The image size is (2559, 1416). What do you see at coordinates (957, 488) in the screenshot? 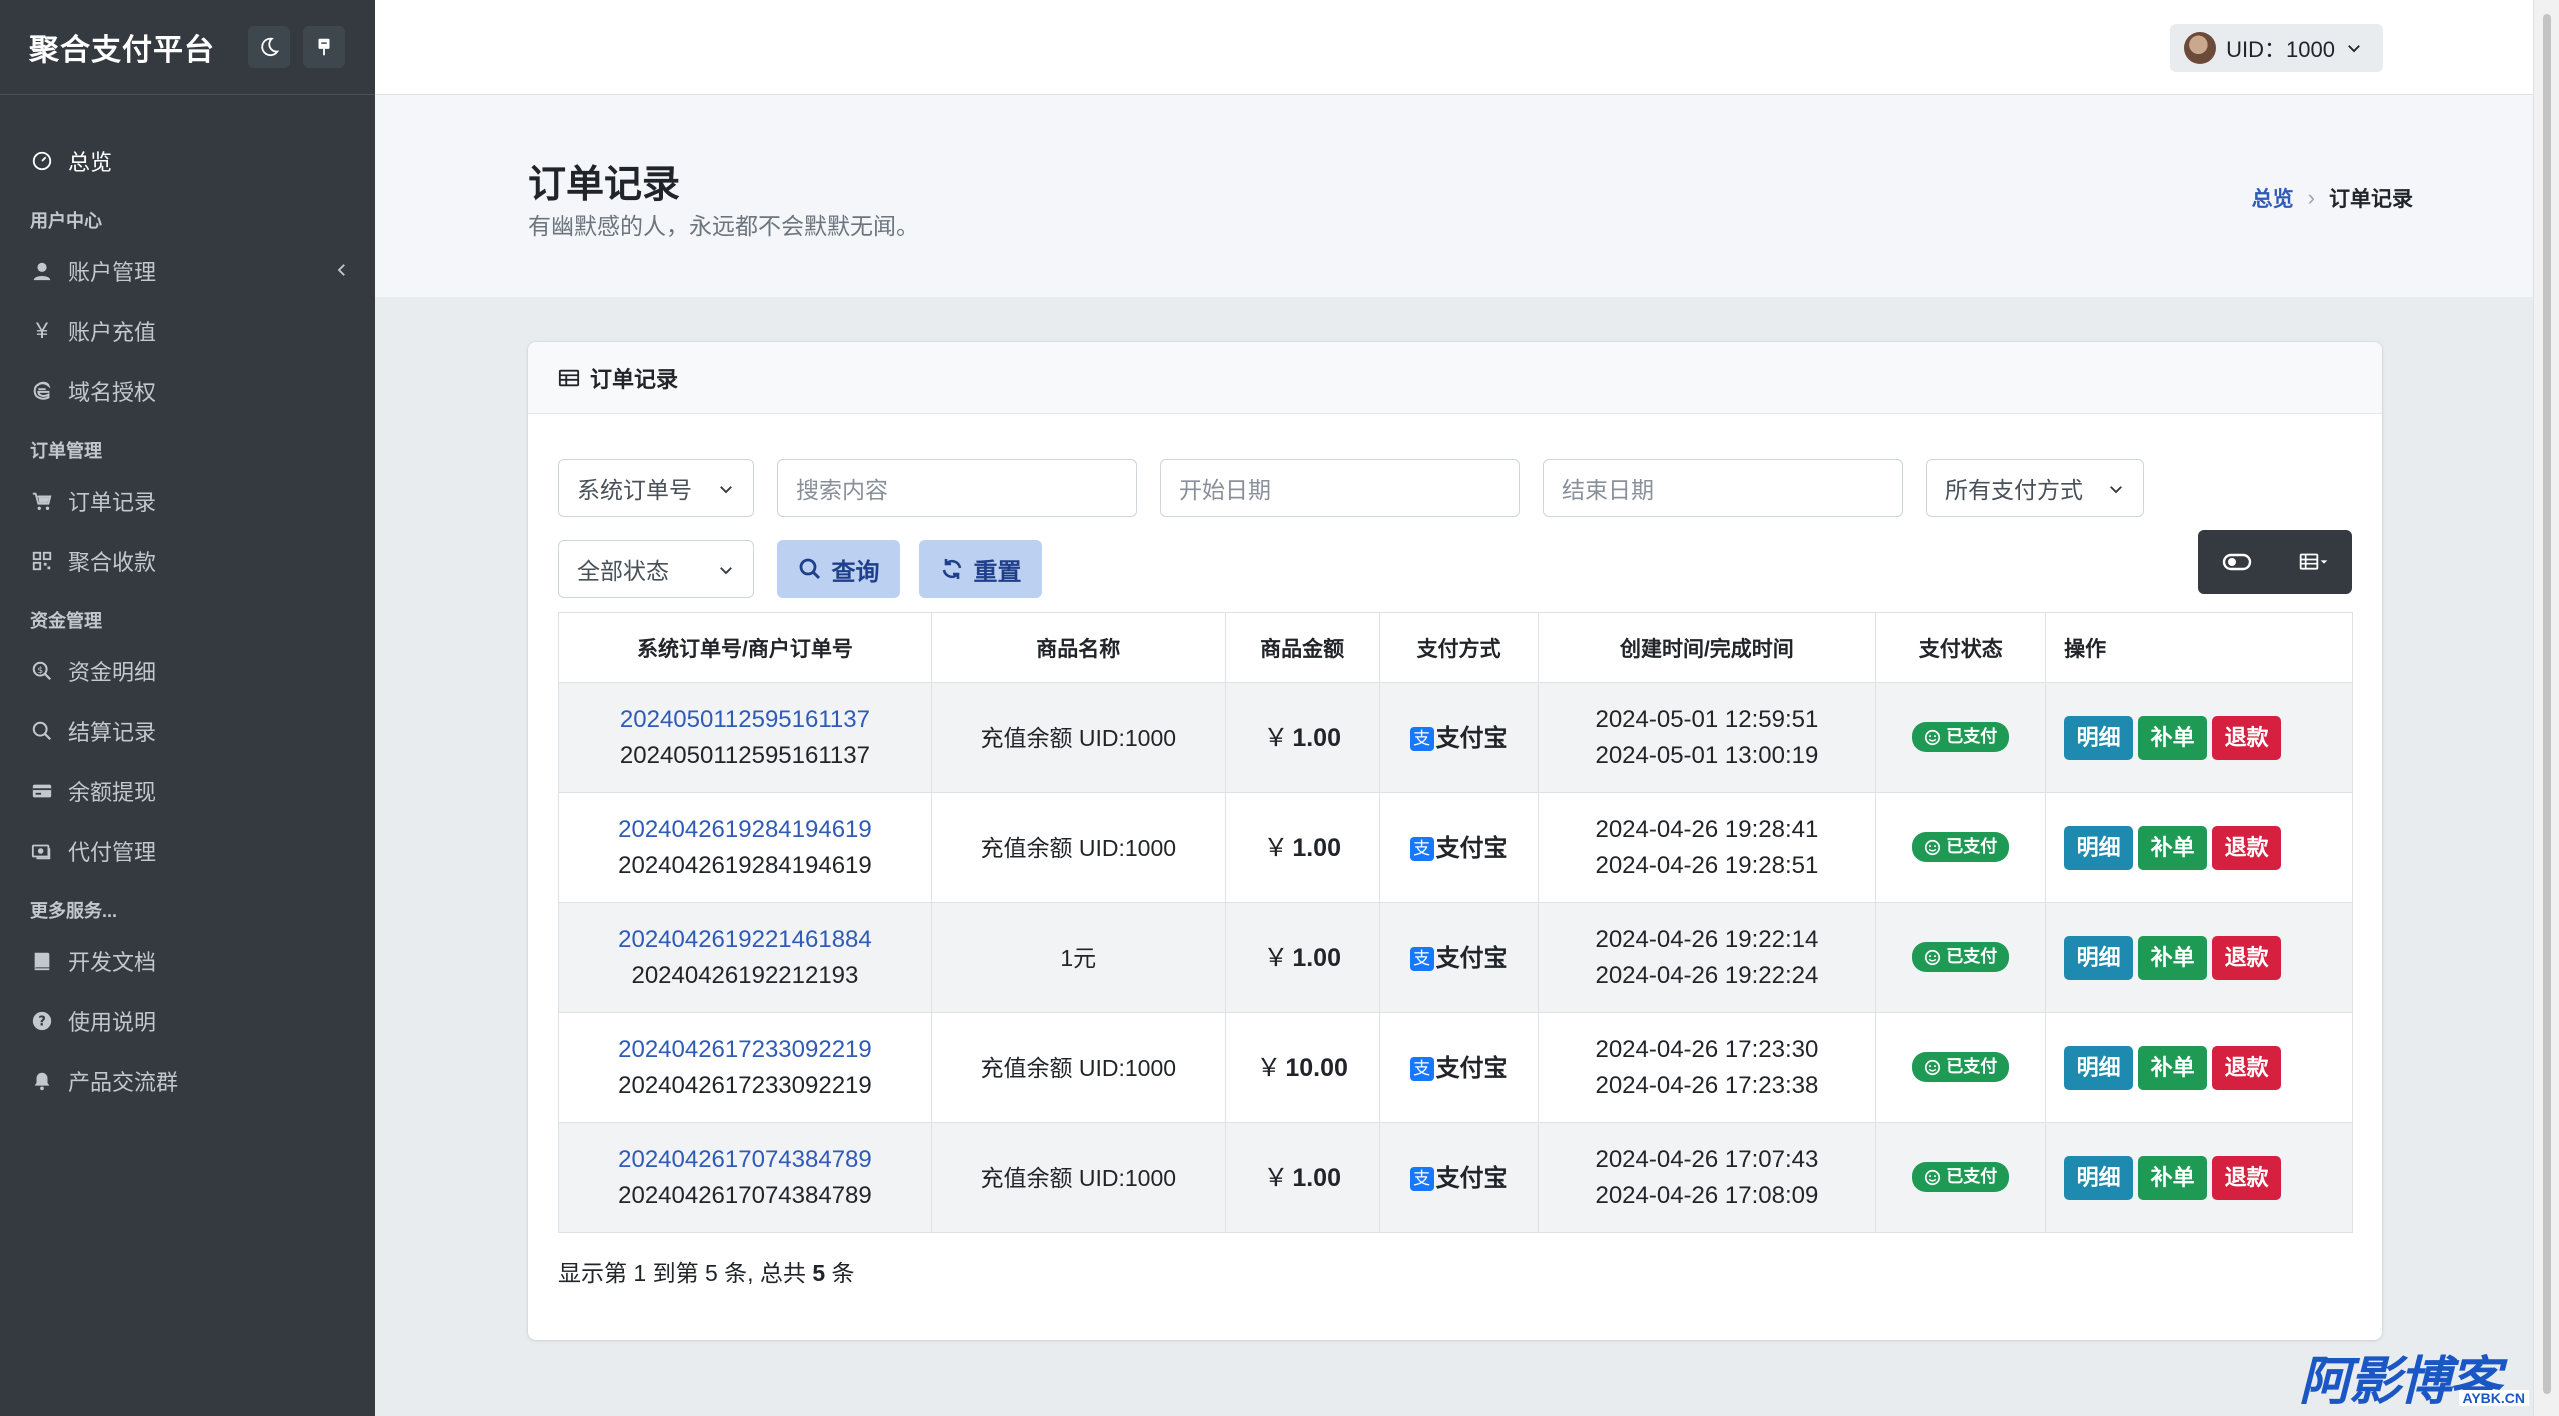
I see `search-input: 搜索内容` at bounding box center [957, 488].